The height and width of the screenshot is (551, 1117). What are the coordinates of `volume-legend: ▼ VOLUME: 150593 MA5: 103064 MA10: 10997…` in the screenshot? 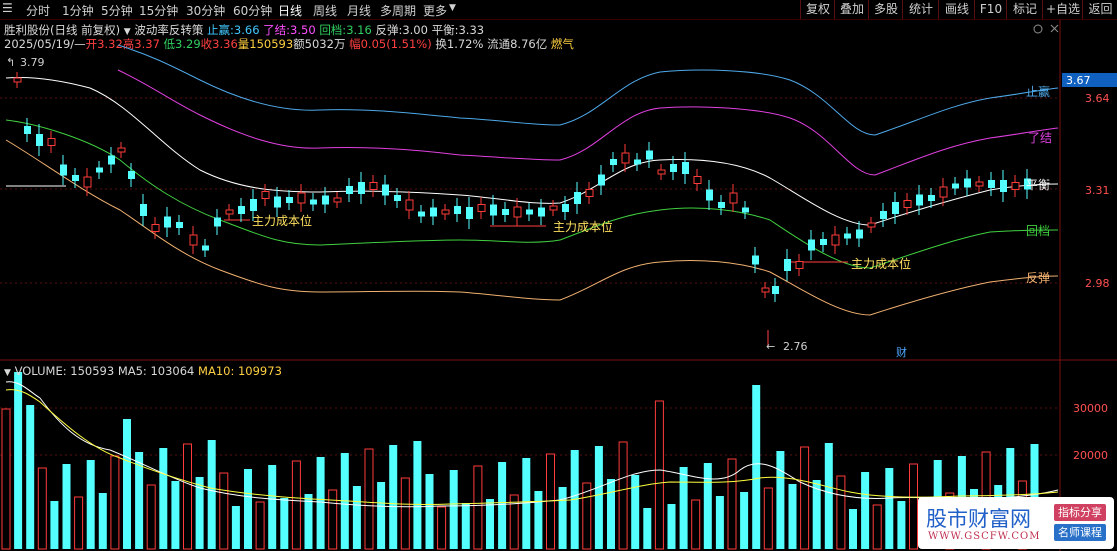 It's located at (143, 371).